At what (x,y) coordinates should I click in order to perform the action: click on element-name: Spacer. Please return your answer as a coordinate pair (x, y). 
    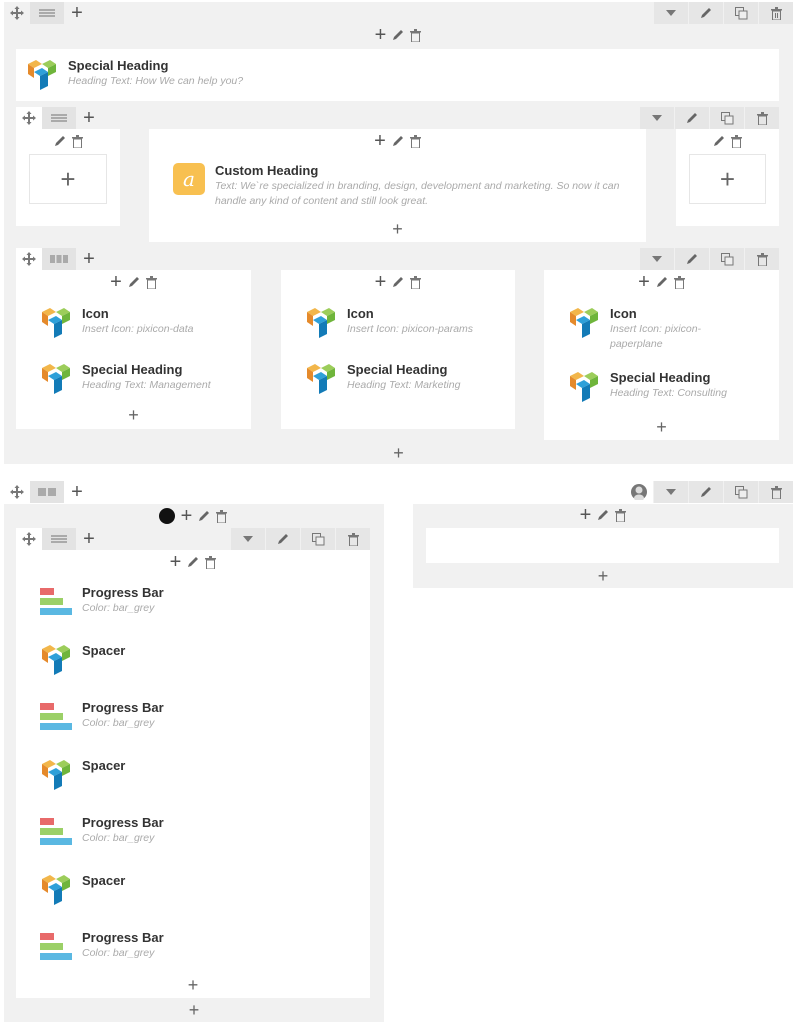
    Looking at the image, I should click on (104, 650).